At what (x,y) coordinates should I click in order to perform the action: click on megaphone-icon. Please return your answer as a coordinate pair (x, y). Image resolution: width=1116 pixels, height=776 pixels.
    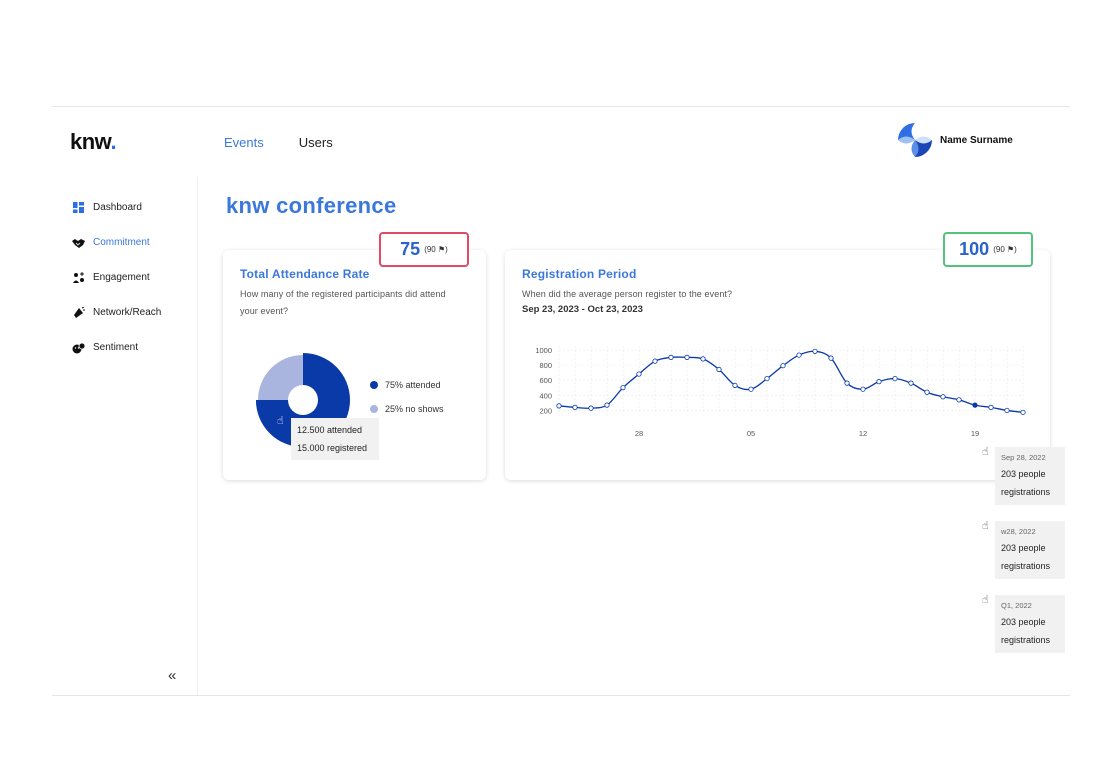
    Looking at the image, I should click on (78, 312).